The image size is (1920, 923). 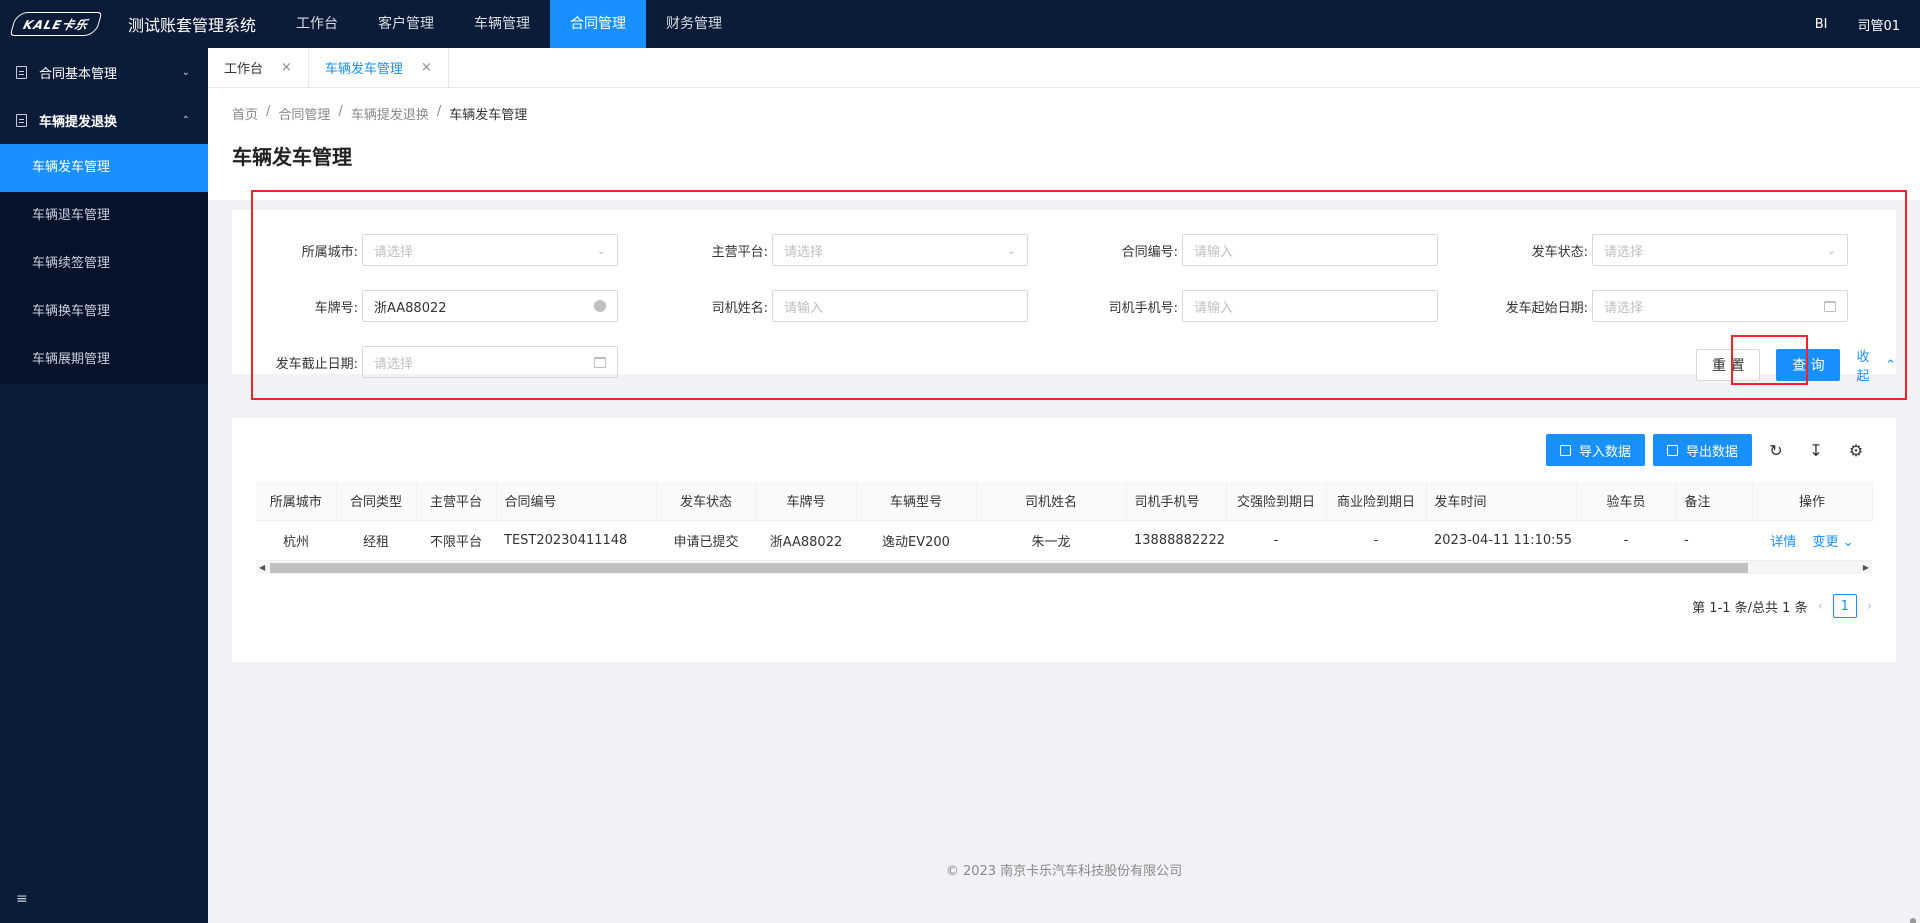 What do you see at coordinates (1064, 144) in the screenshot?
I see `page-header: 首页 / 合同管理 / 车辆提发退换 / 车辆发车管理 车辆发车管理` at bounding box center [1064, 144].